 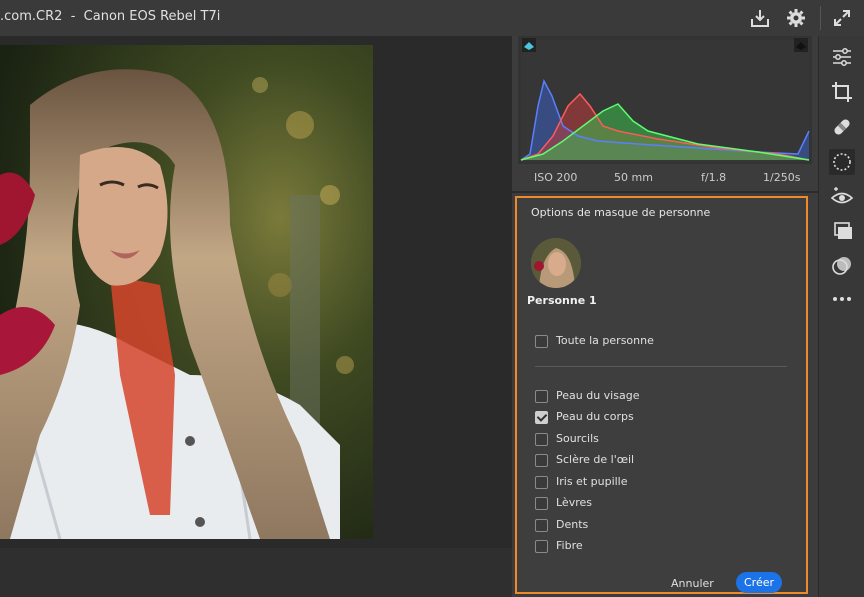 What do you see at coordinates (556, 177) in the screenshot?
I see `iso-value: ISO 200` at bounding box center [556, 177].